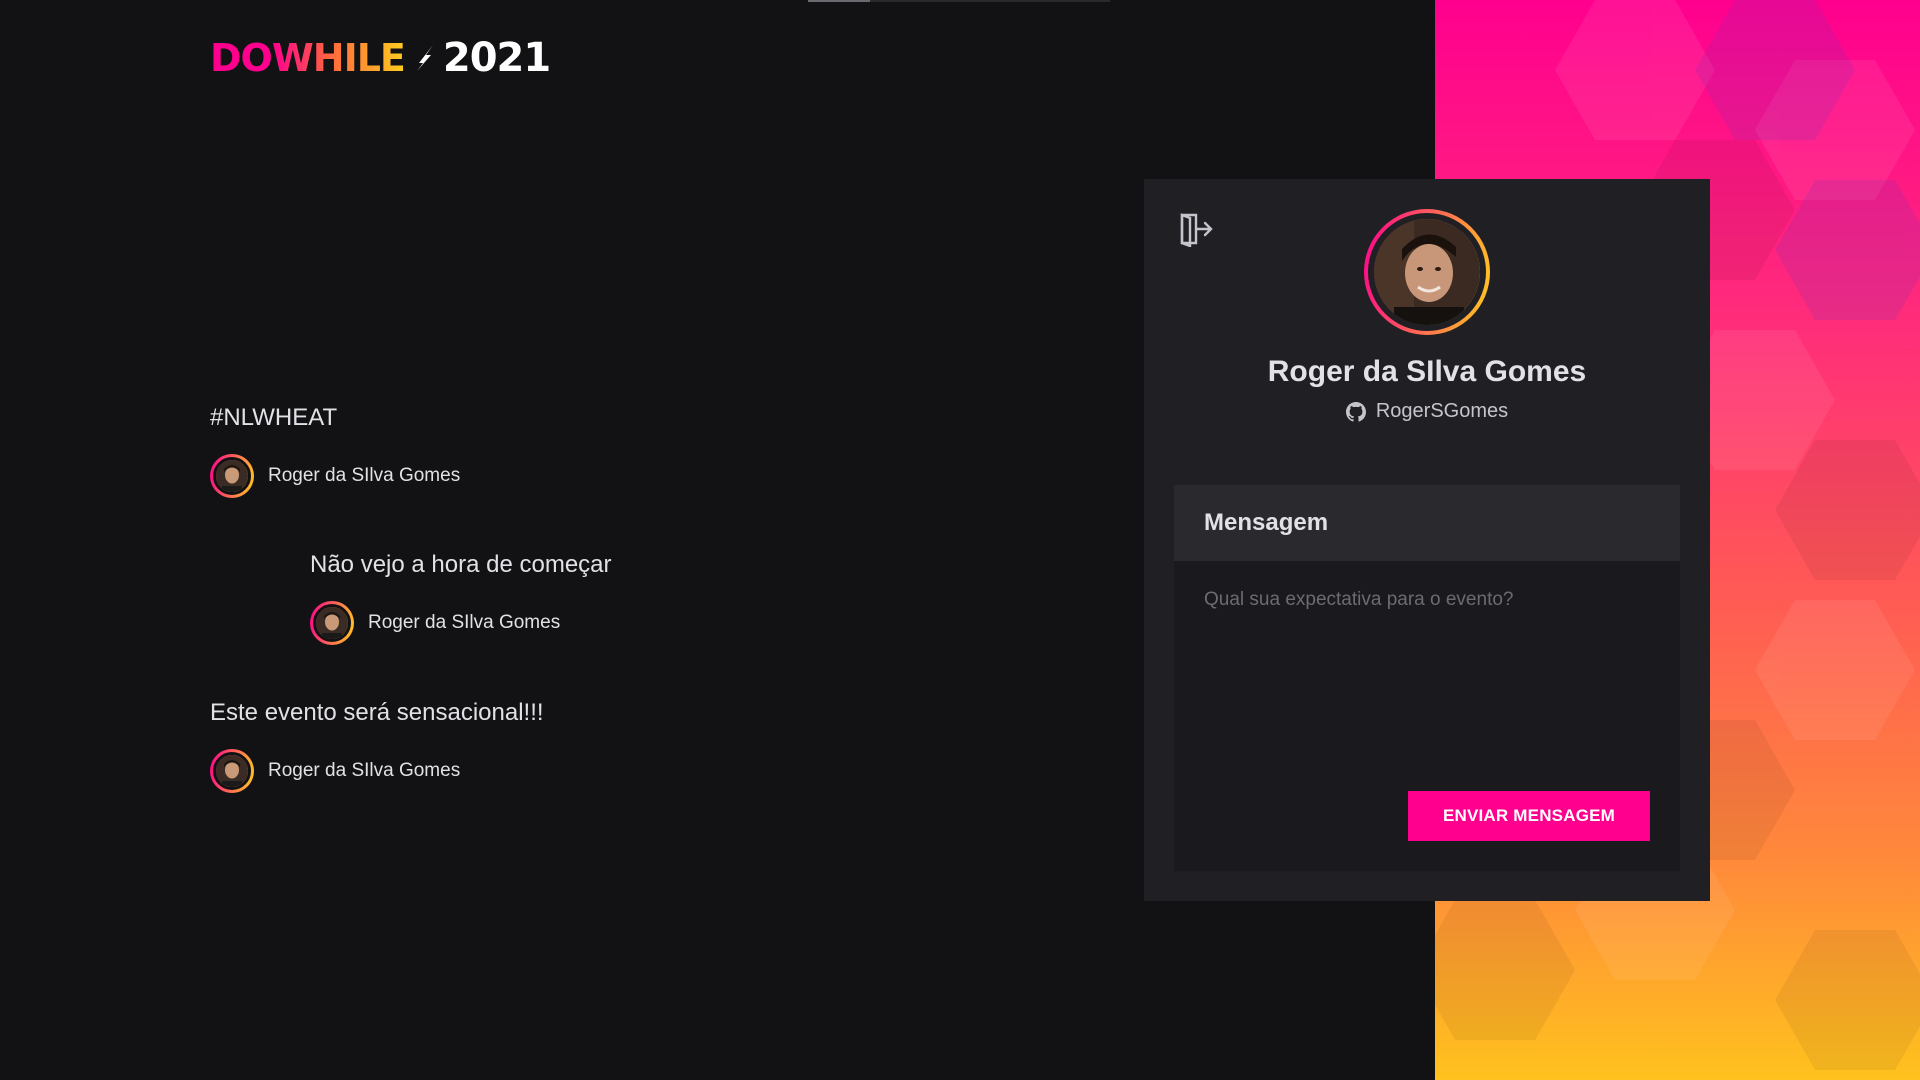 The height and width of the screenshot is (1080, 1920). I want to click on github-icon, so click(1355, 411).